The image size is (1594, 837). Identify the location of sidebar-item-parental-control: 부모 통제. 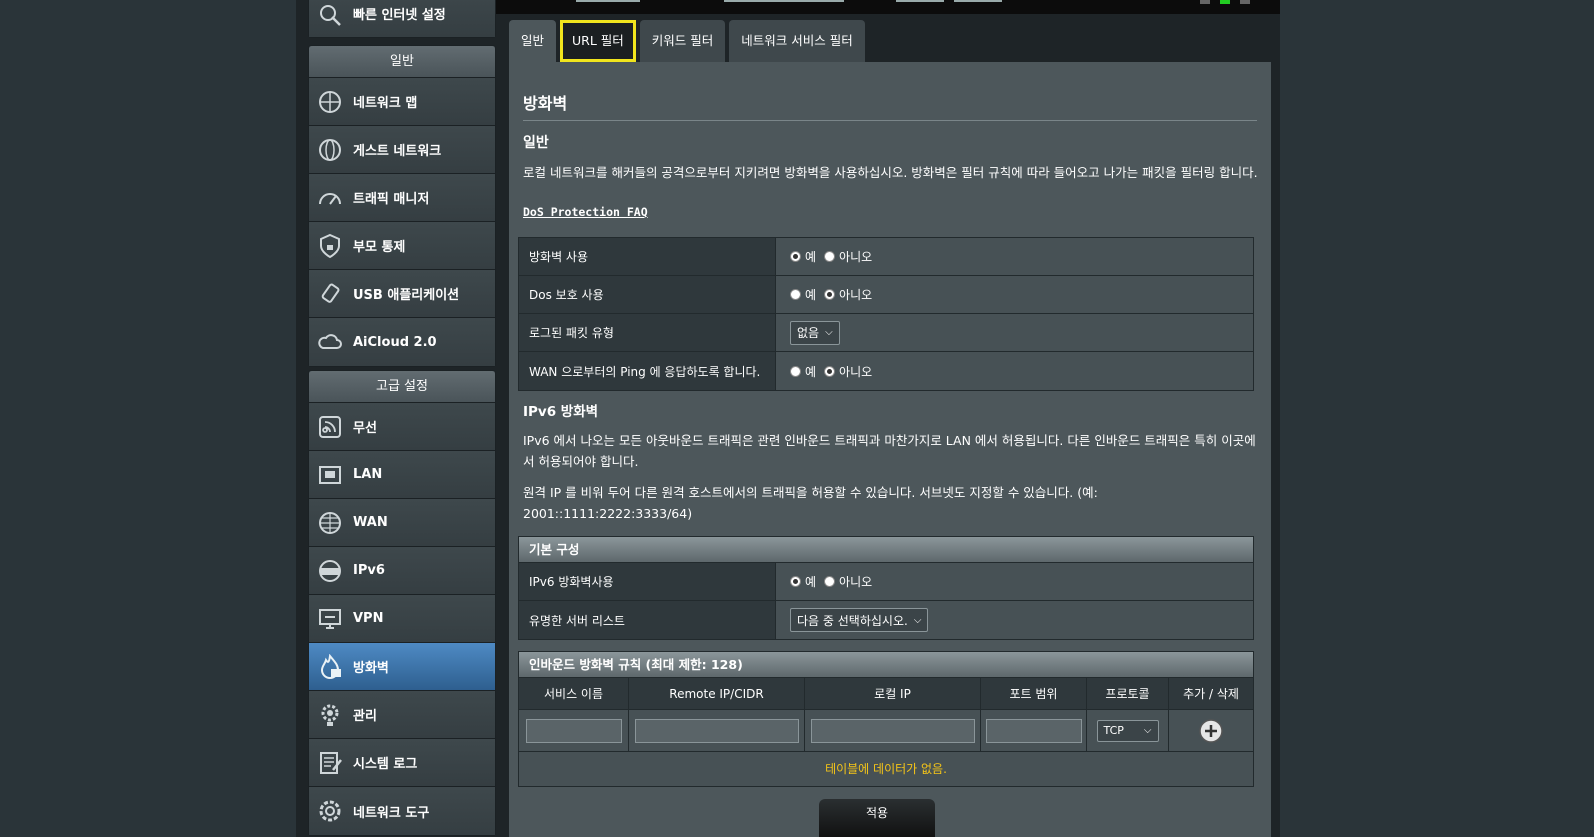
(402, 246).